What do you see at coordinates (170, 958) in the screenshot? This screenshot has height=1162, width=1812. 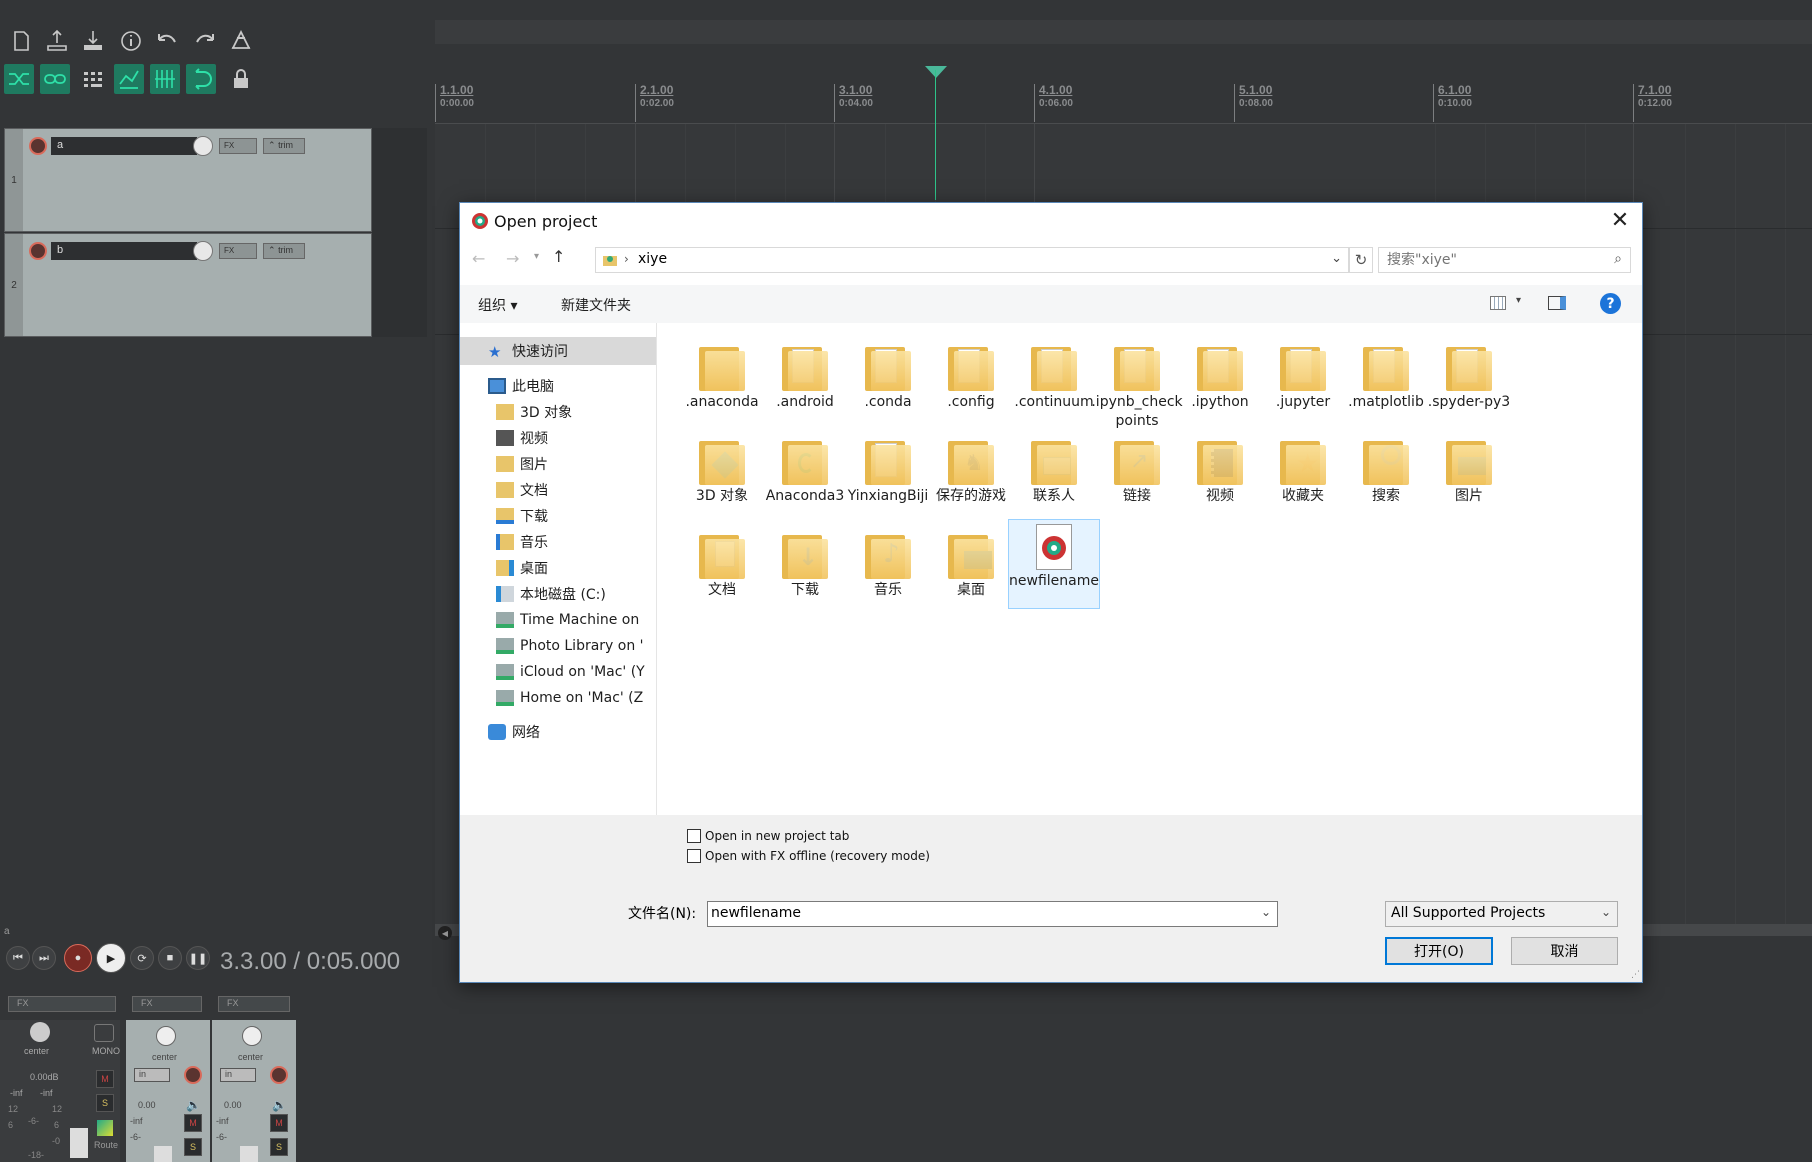 I see `stop-button: ■` at bounding box center [170, 958].